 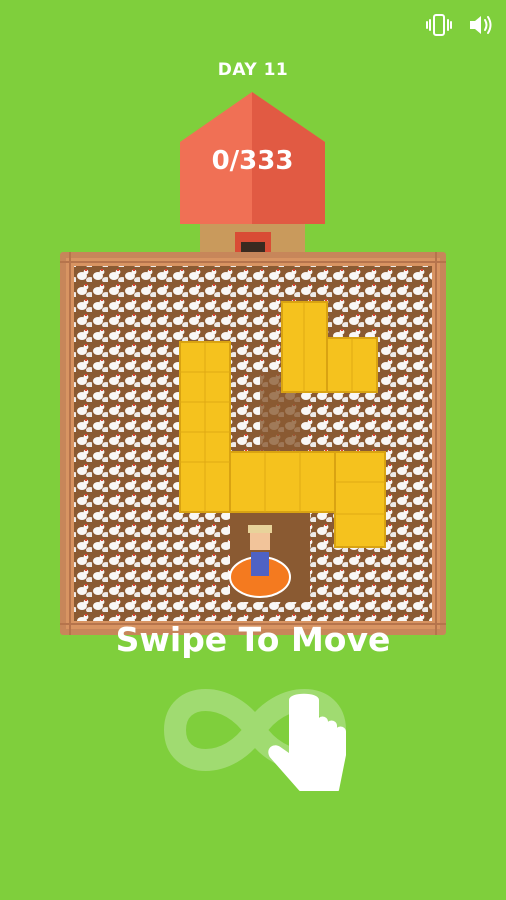 I want to click on vibrate-icon, so click(x=439, y=25).